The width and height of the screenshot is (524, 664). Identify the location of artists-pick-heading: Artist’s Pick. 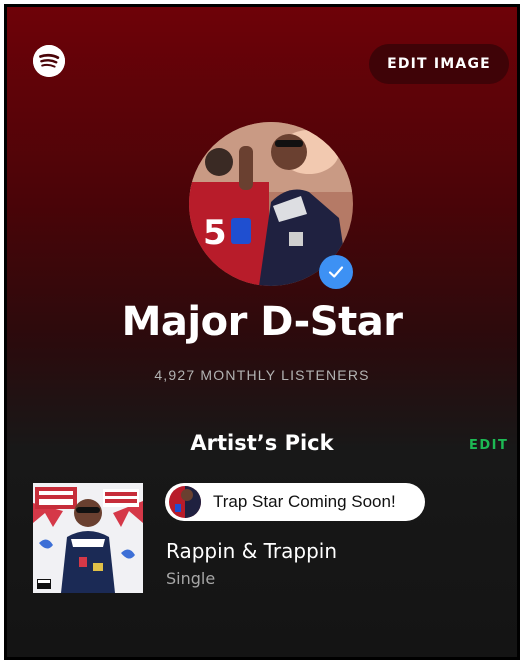
(262, 443).